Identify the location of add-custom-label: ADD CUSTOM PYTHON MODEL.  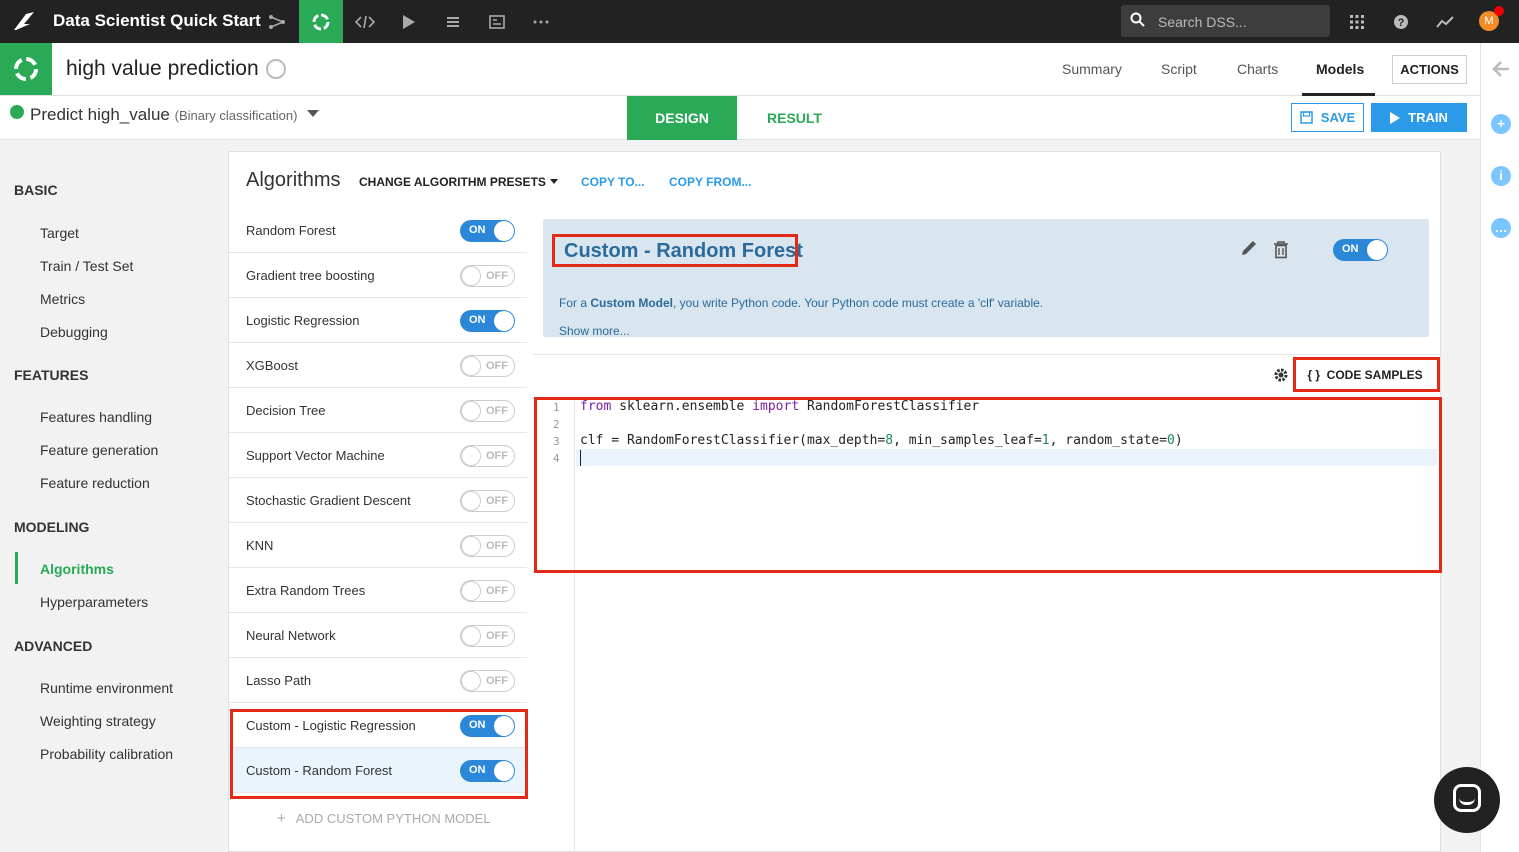
(393, 818).